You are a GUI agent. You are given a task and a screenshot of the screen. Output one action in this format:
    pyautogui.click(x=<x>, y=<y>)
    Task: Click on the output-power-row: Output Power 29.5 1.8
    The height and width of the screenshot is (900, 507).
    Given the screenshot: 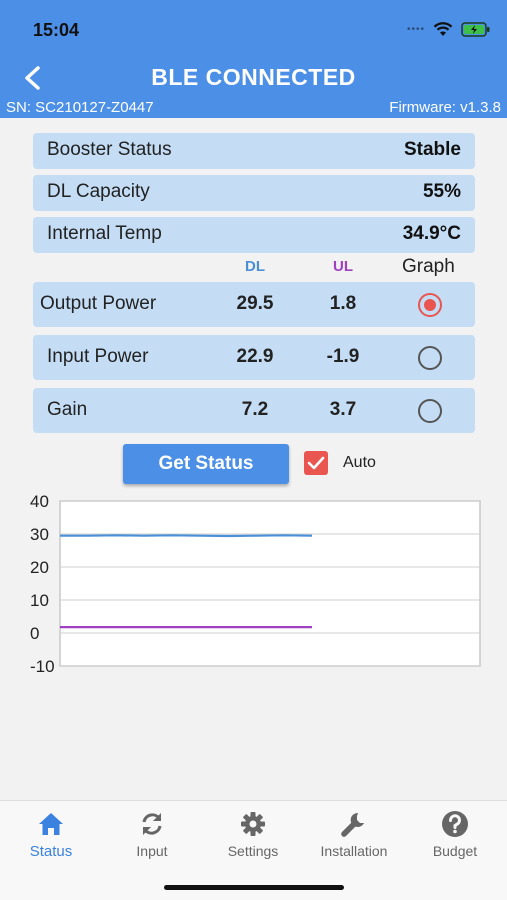 What is the action you would take?
    pyautogui.click(x=254, y=304)
    